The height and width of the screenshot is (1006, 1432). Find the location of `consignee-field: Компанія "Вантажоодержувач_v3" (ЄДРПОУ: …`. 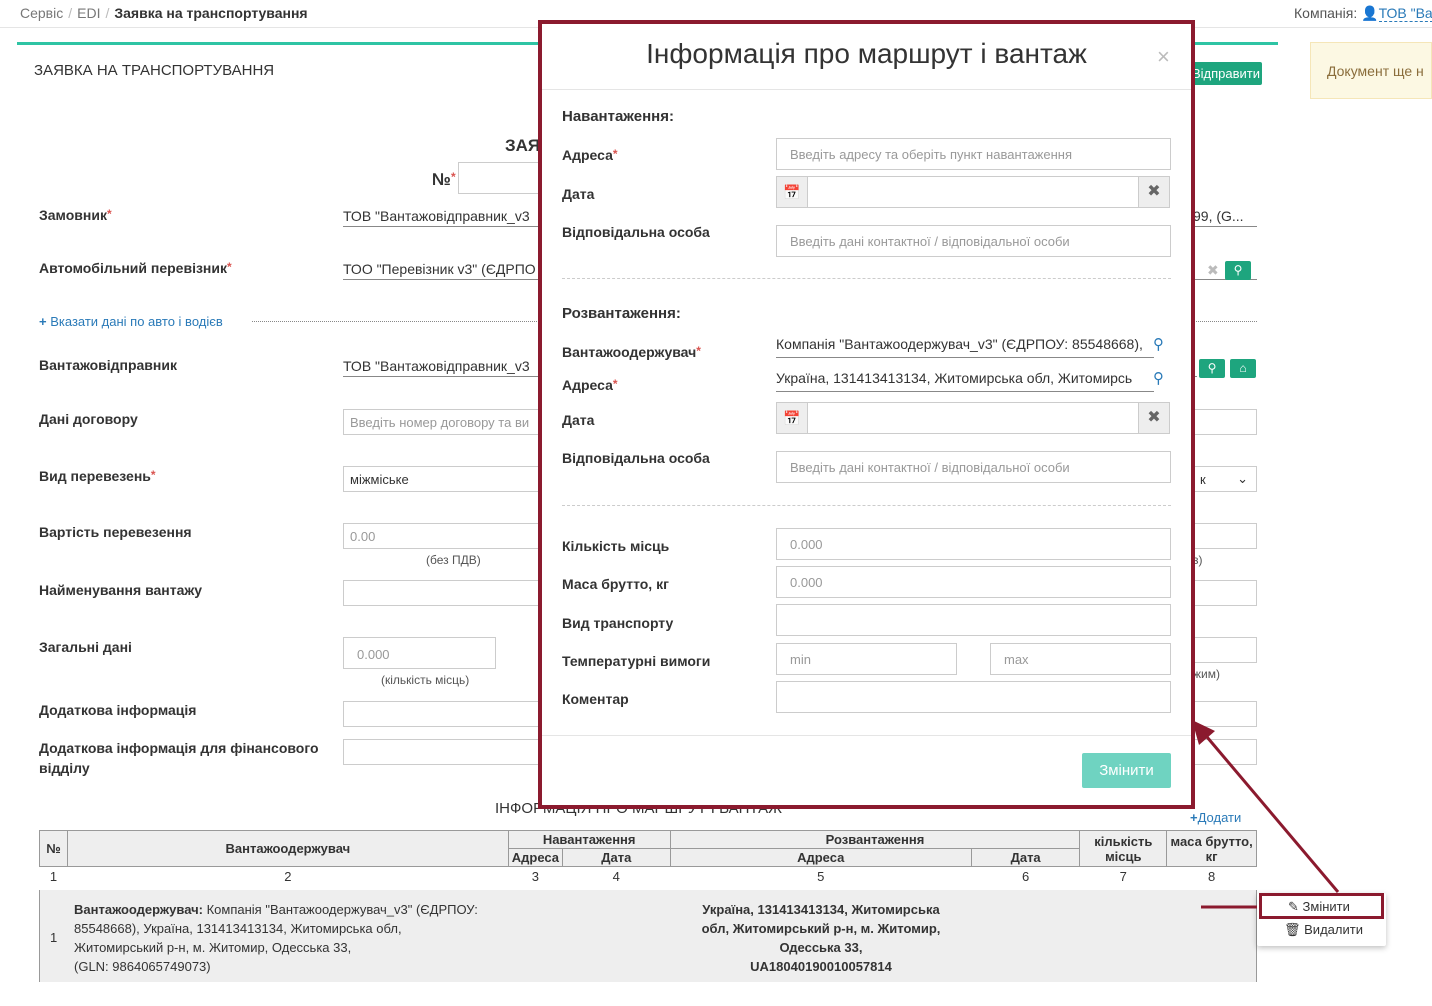

consignee-field: Компанія "Вантажоодержувач_v3" (ЄДРПОУ: … is located at coordinates (965, 347).